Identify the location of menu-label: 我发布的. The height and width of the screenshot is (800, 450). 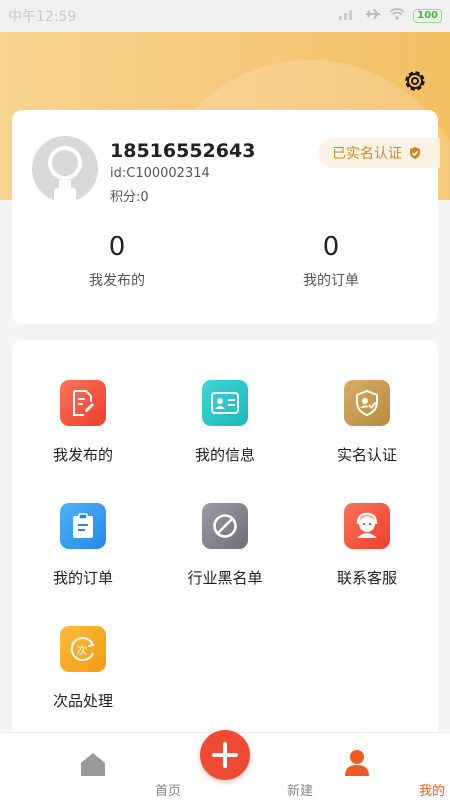
(82, 455).